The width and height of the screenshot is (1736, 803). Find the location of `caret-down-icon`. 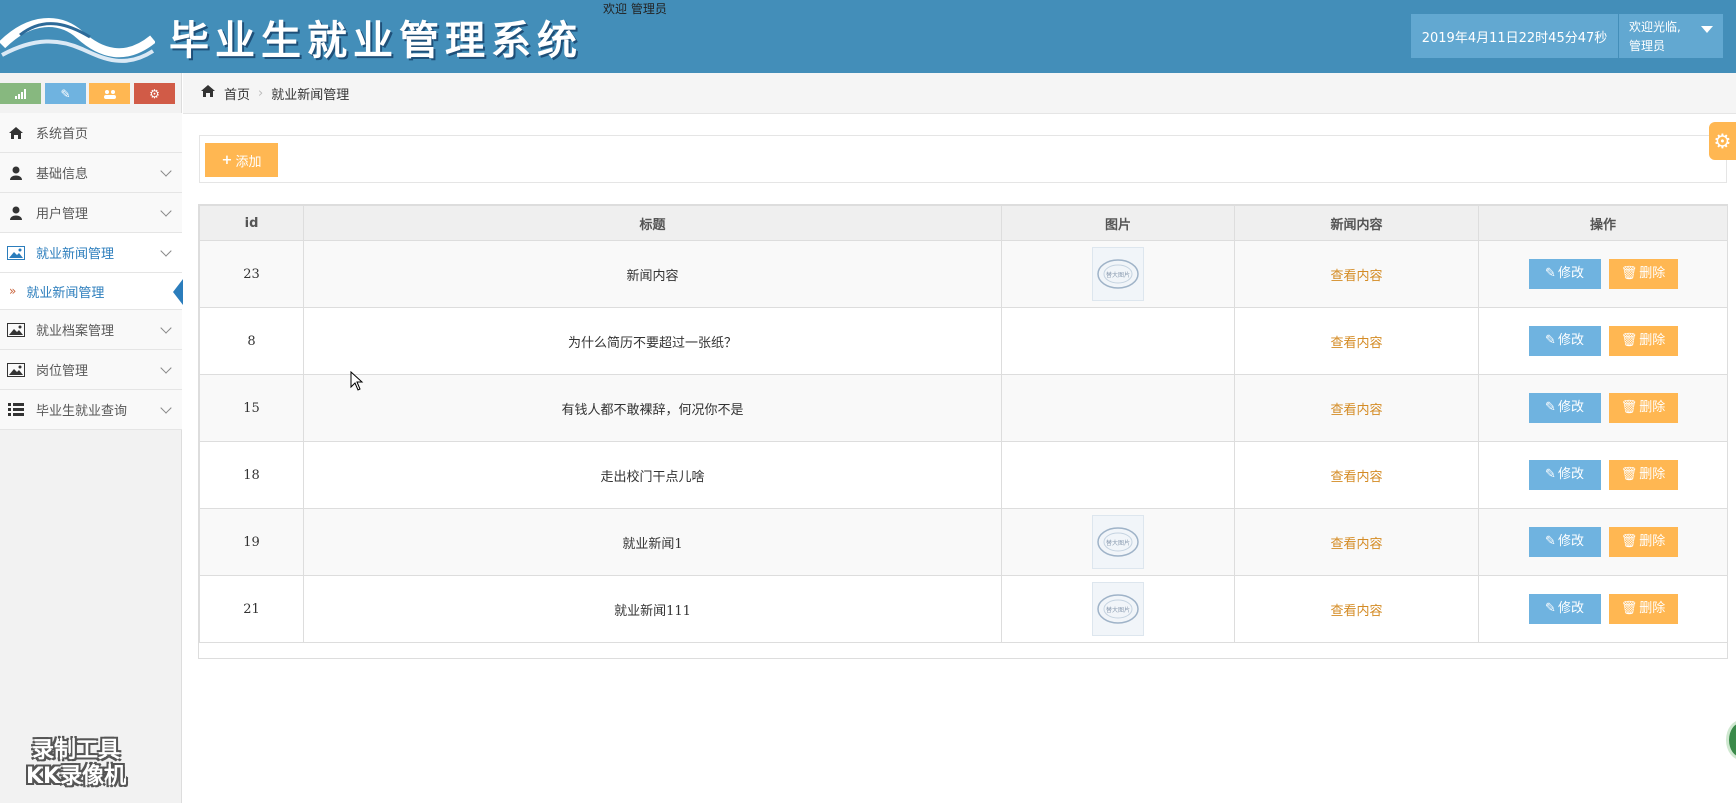

caret-down-icon is located at coordinates (1707, 29).